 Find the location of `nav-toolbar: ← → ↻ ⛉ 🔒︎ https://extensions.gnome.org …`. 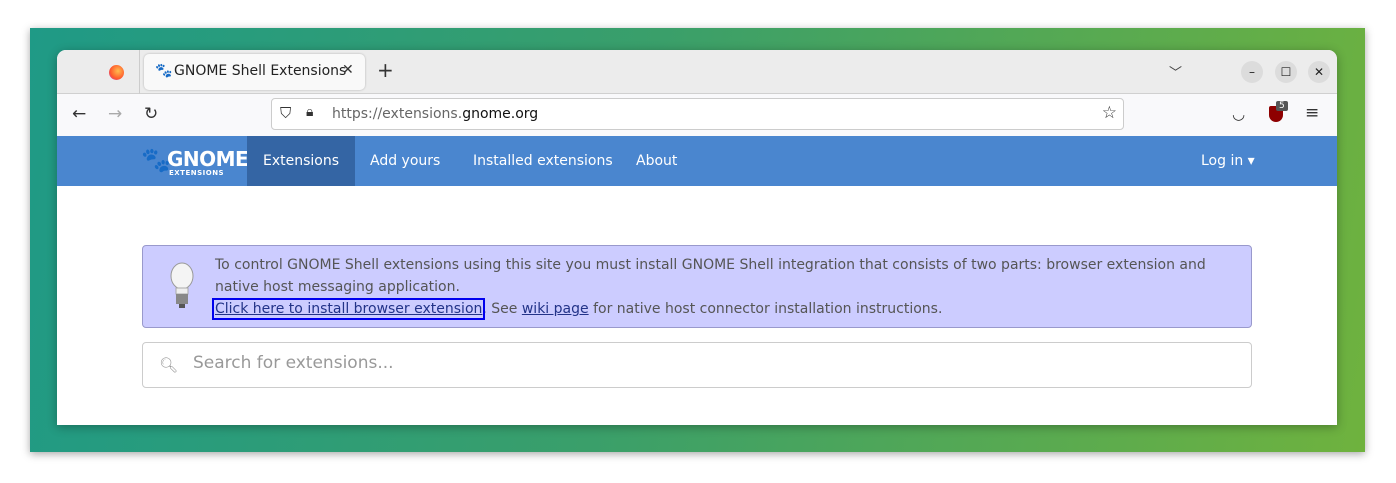

nav-toolbar: ← → ↻ ⛉ 🔒︎ https://extensions.gnome.org … is located at coordinates (697, 115).